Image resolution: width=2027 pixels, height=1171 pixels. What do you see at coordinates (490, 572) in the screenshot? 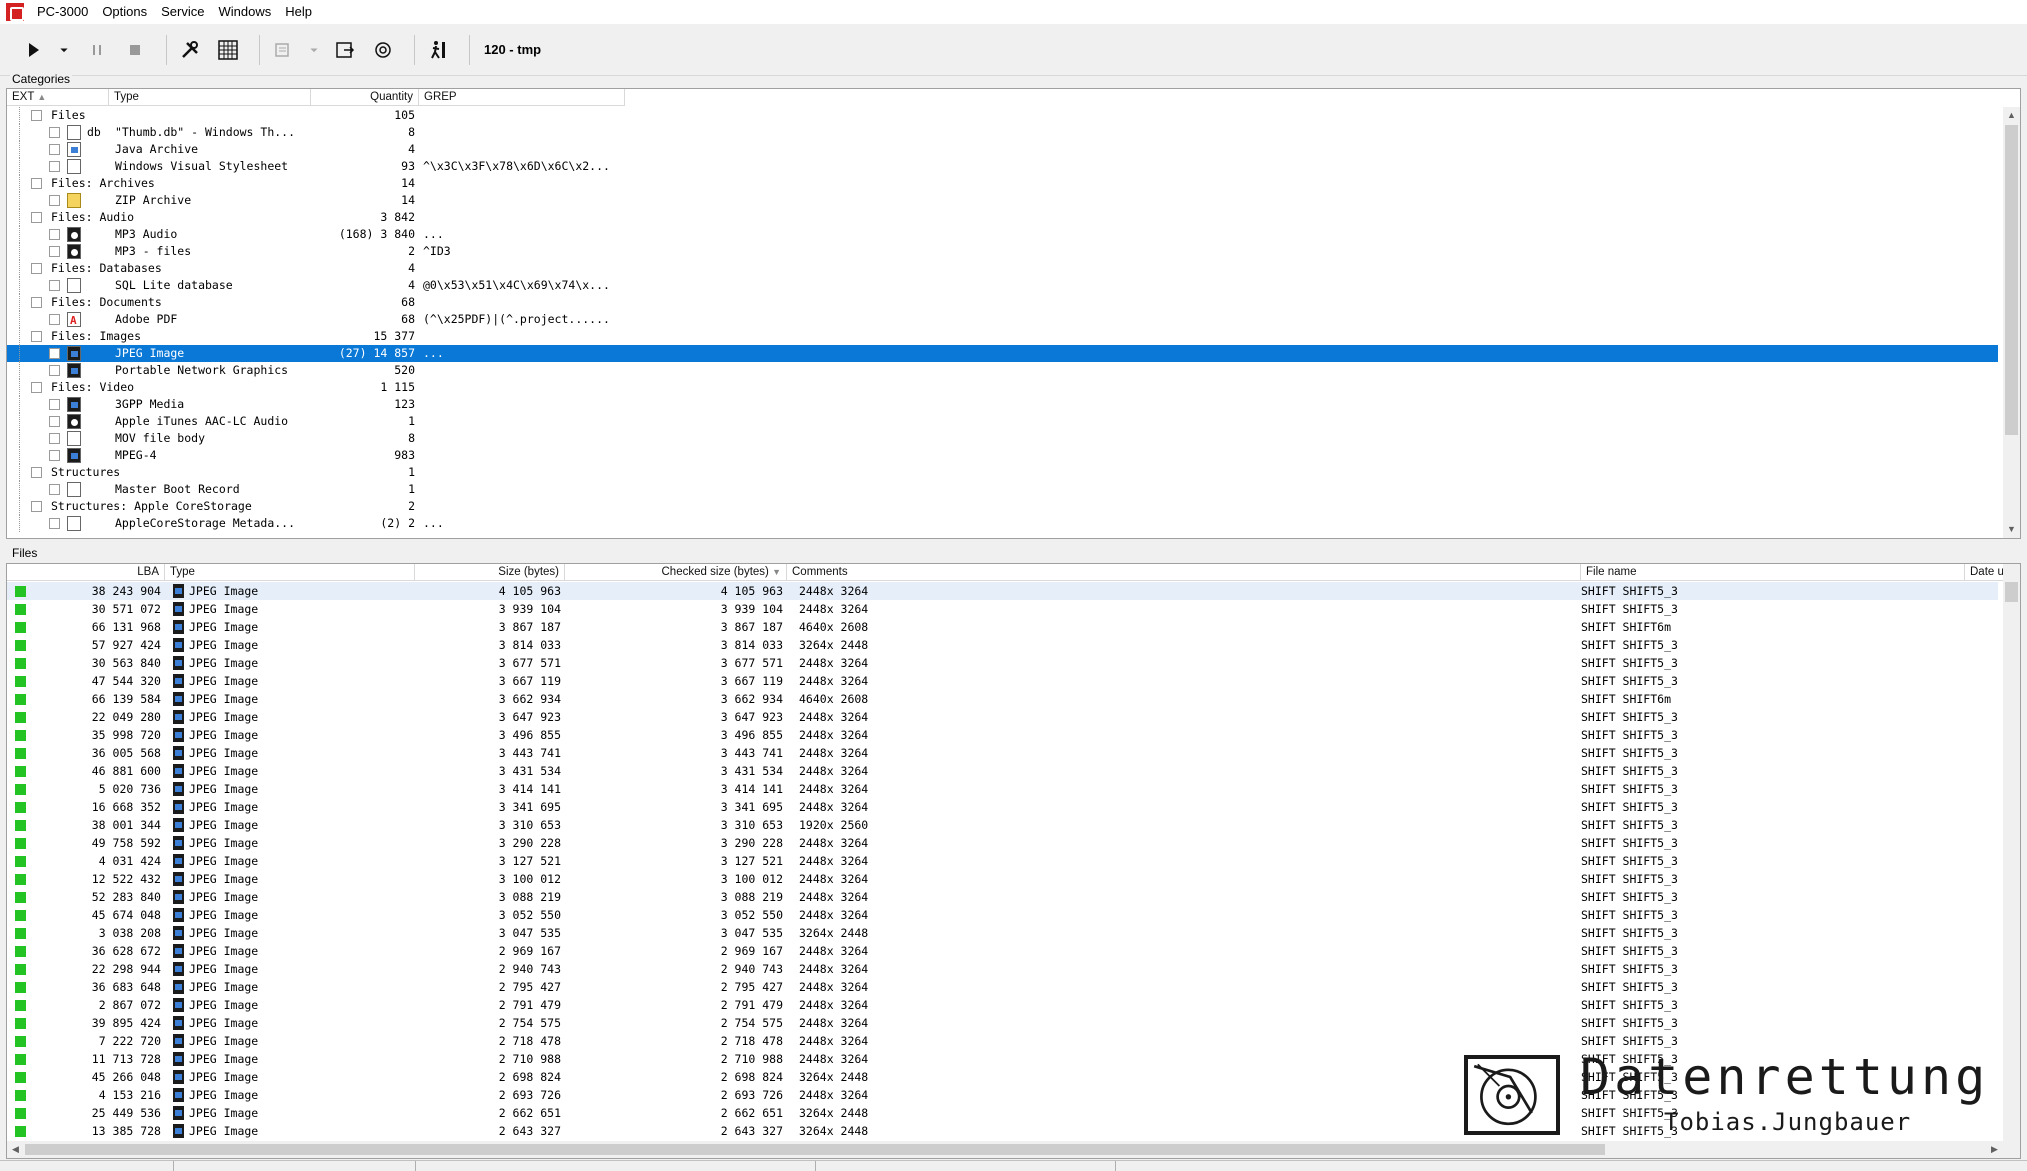
I see `column-header-size: Size (bytes)` at bounding box center [490, 572].